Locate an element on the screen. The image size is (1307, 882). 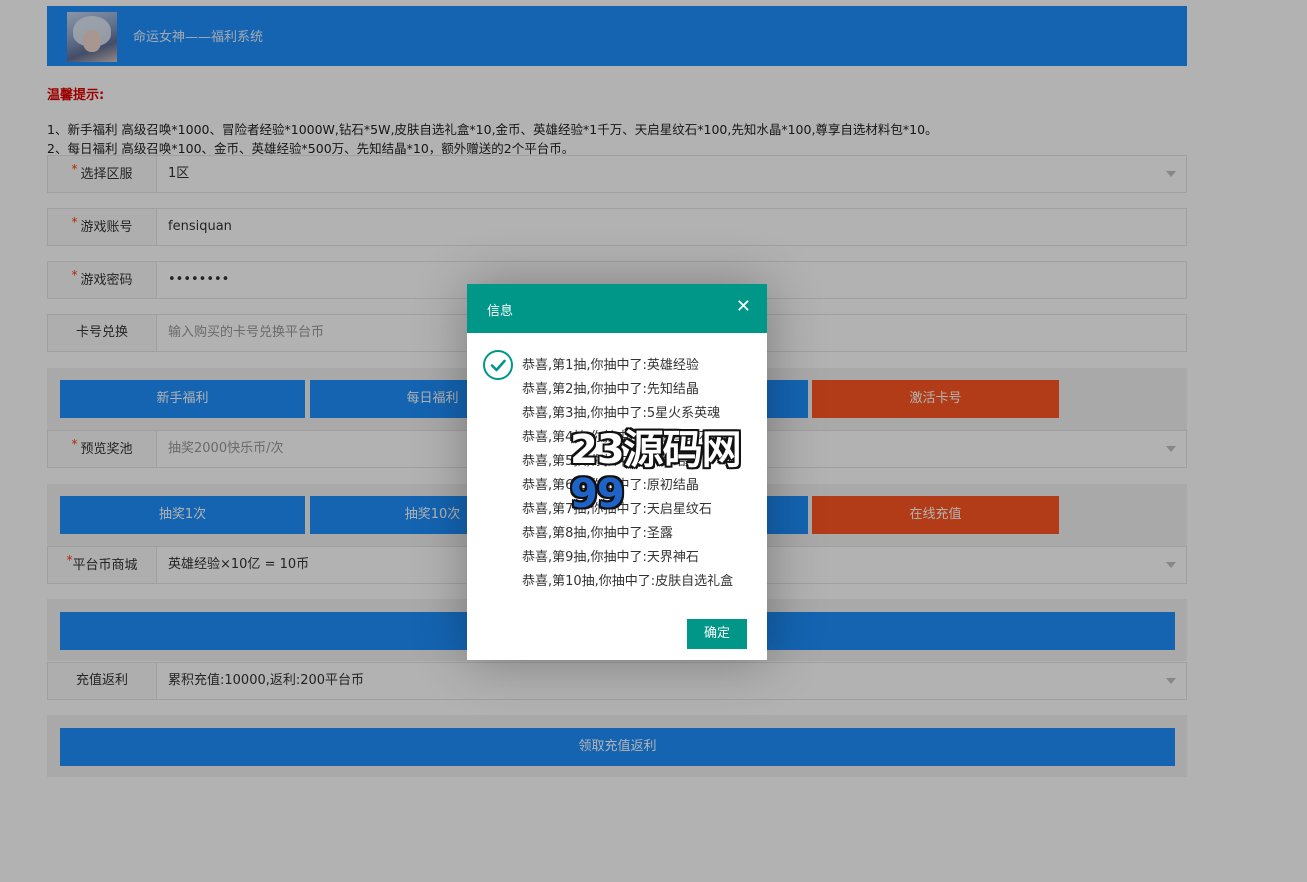
draw-result-line: 恭喜,第3抽,你抽中了:5星火系英魂 is located at coordinates (621, 413).